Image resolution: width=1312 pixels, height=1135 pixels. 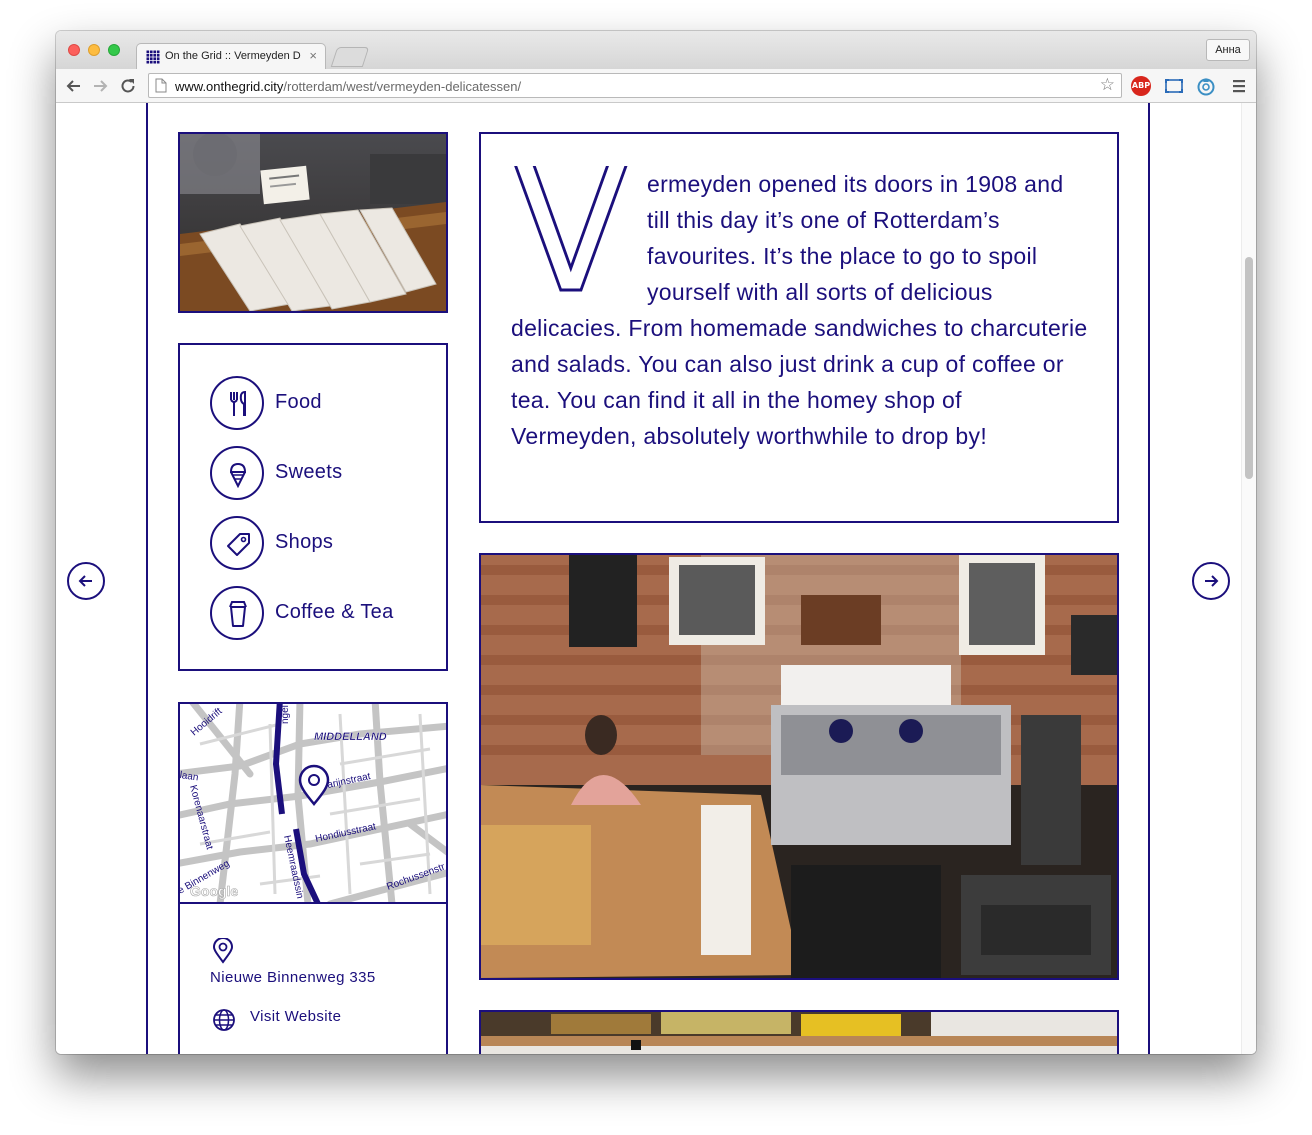 I want to click on category-food: Food, so click(x=320, y=404).